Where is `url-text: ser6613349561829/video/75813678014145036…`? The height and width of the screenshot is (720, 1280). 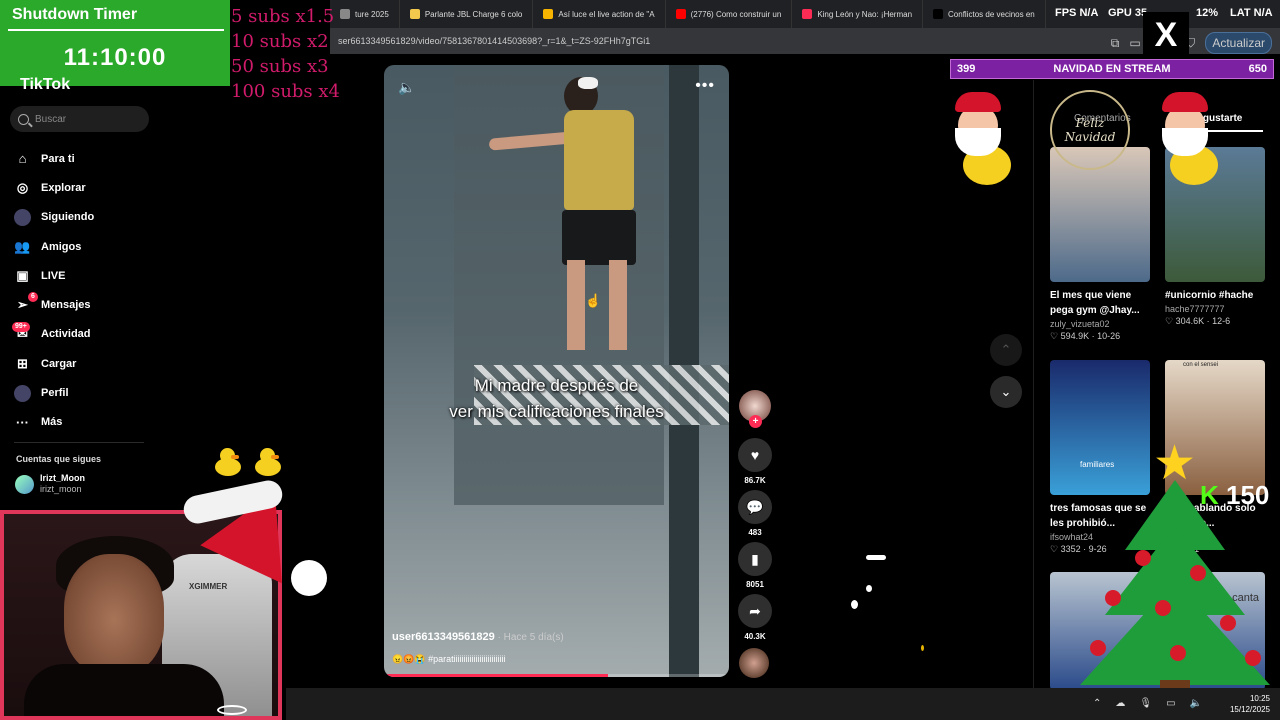 url-text: ser6613349561829/video/75813678014145036… is located at coordinates (494, 41).